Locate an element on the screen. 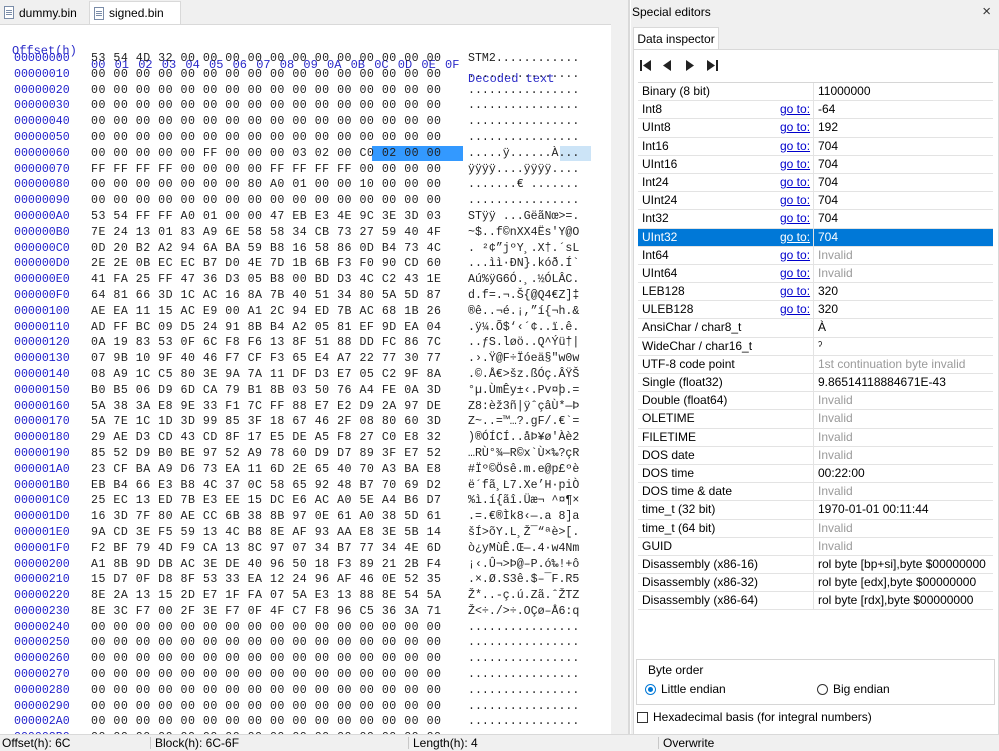  row-decoded-text: STÿÿ ...GëãNœ>=. is located at coordinates (523, 217).